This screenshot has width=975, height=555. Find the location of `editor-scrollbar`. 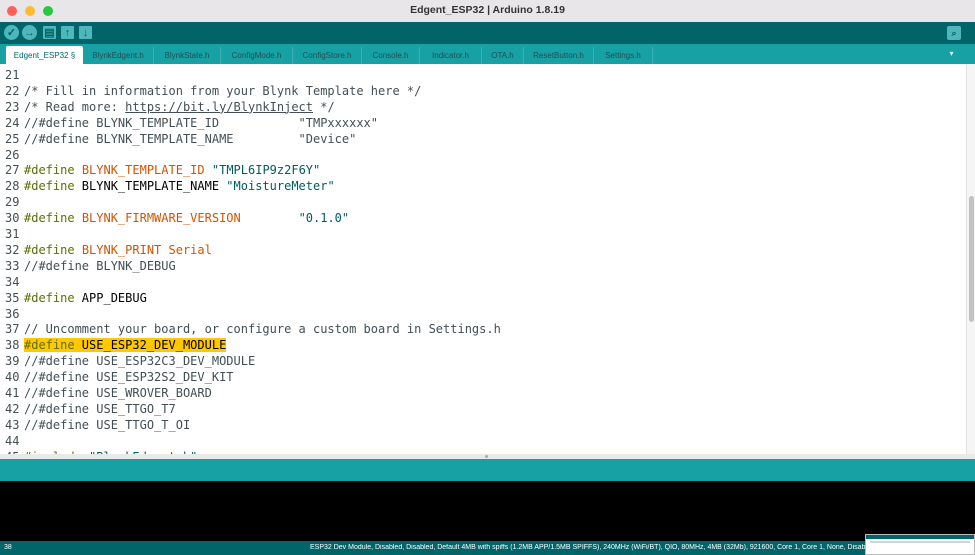

editor-scrollbar is located at coordinates (970, 259).